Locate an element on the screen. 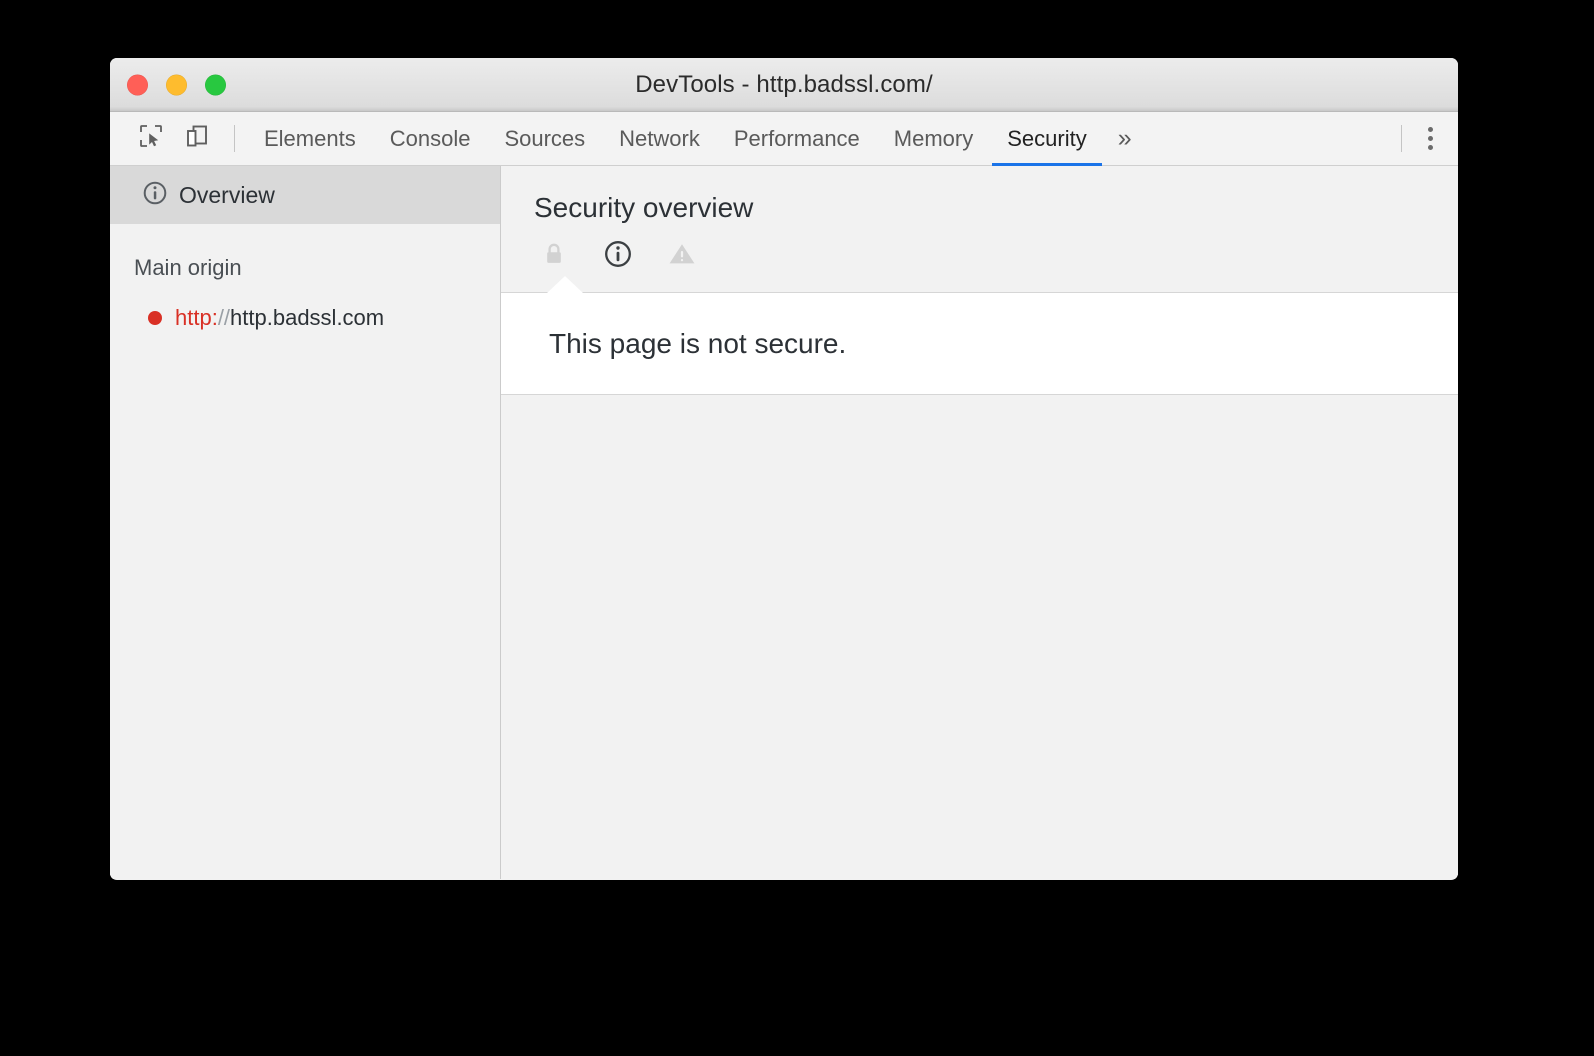  device-toolbar-icon is located at coordinates (197, 138).